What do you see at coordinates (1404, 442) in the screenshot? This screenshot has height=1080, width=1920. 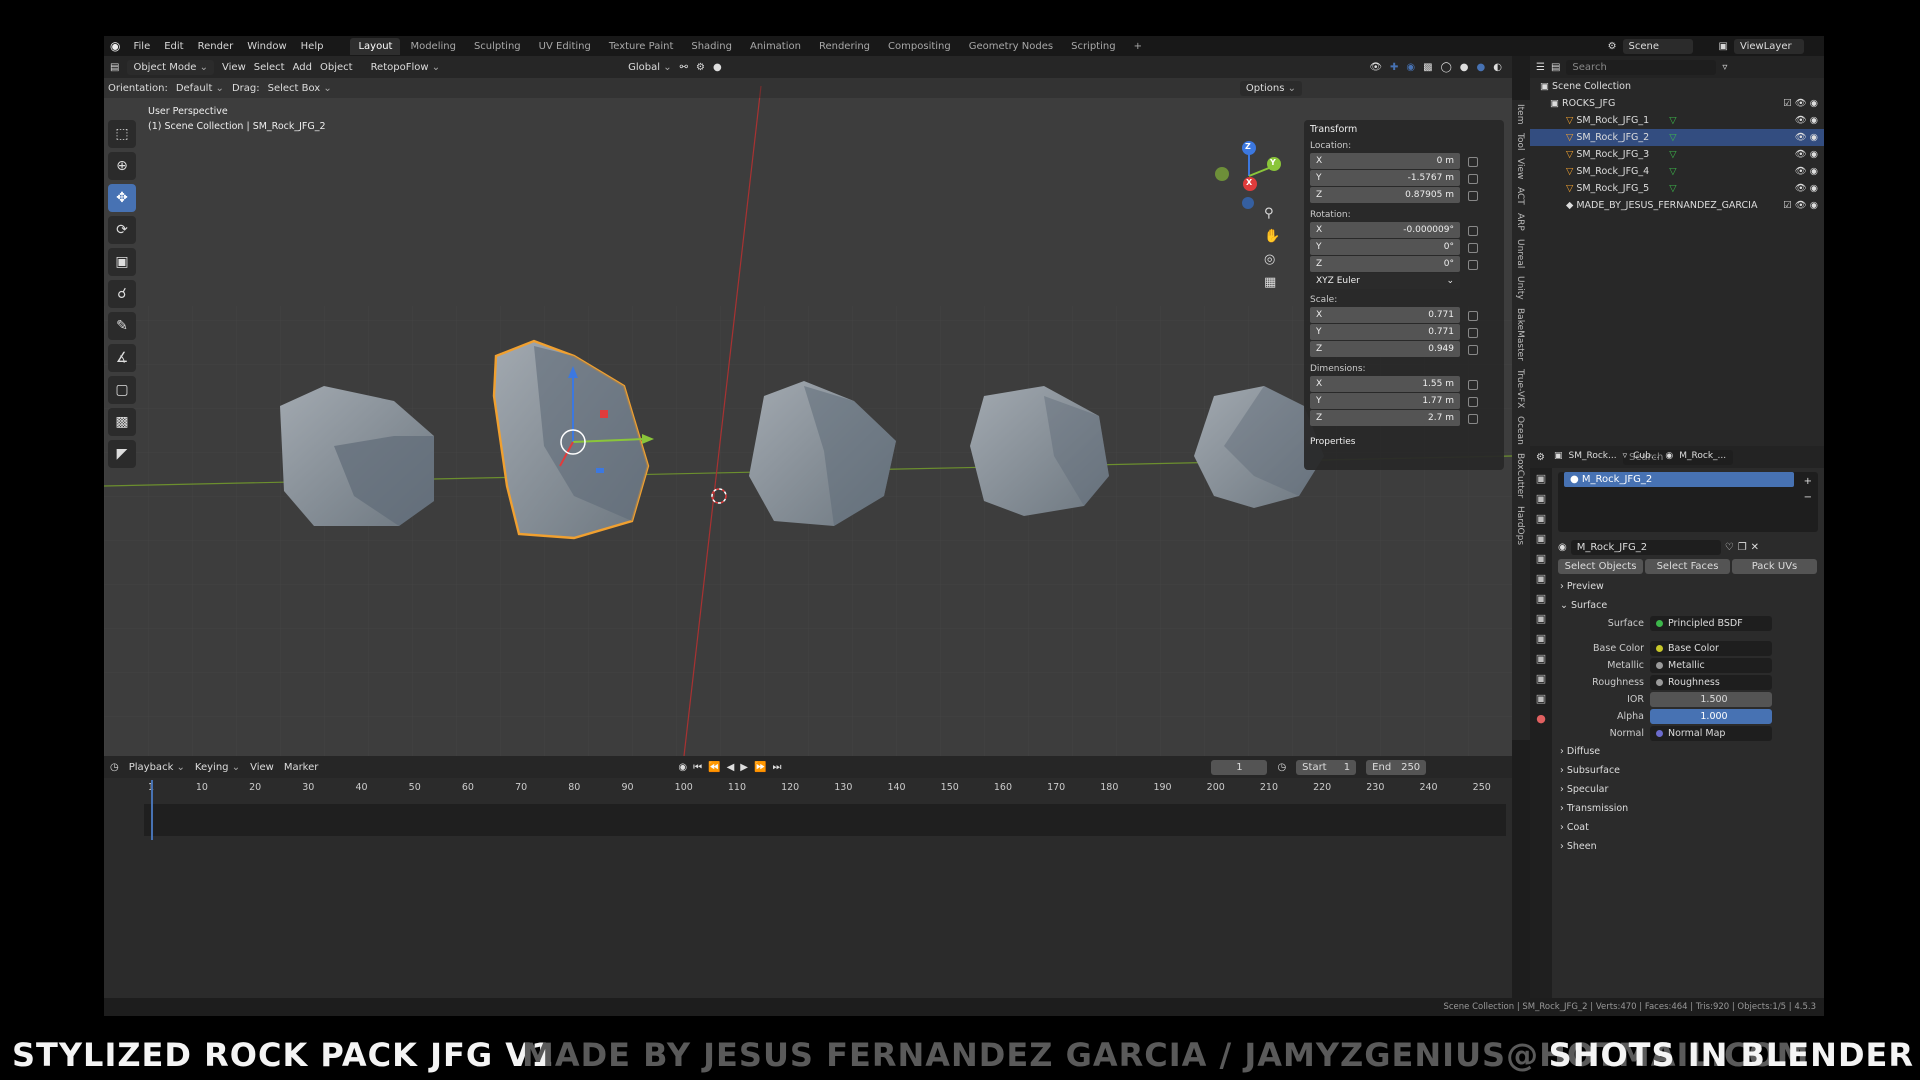 I see `properties-subpanel: Properties` at bounding box center [1404, 442].